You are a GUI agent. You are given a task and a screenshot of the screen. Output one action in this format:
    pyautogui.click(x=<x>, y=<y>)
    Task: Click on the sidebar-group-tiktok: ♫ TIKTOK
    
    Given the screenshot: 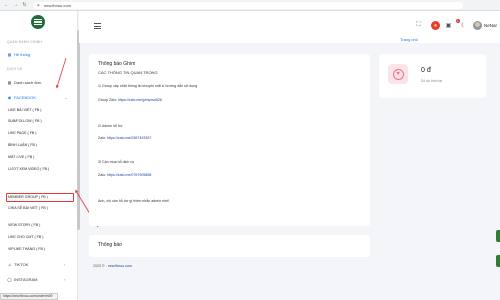 What is the action you would take?
    pyautogui.click(x=17, y=264)
    